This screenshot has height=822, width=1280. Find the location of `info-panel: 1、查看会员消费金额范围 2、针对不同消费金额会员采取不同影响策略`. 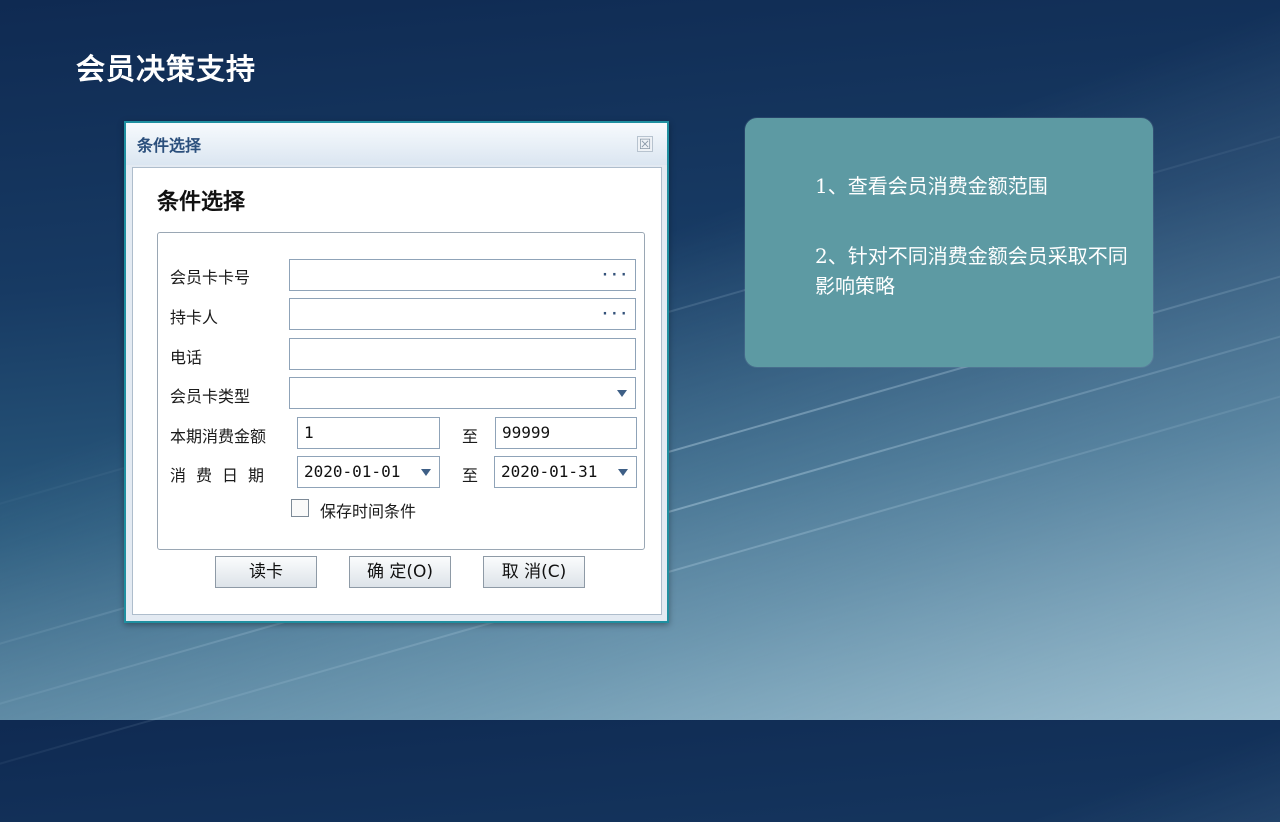

info-panel: 1、查看会员消费金额范围 2、针对不同消费金额会员采取不同影响策略 is located at coordinates (949, 242).